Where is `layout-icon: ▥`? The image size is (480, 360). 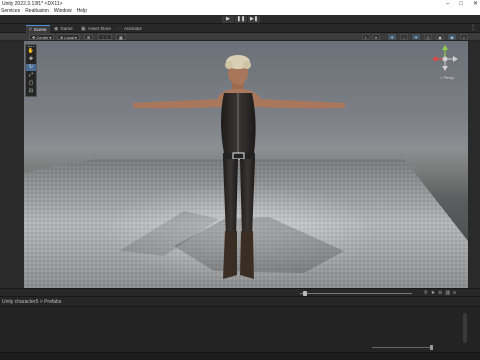 layout-icon: ▥ is located at coordinates (447, 293).